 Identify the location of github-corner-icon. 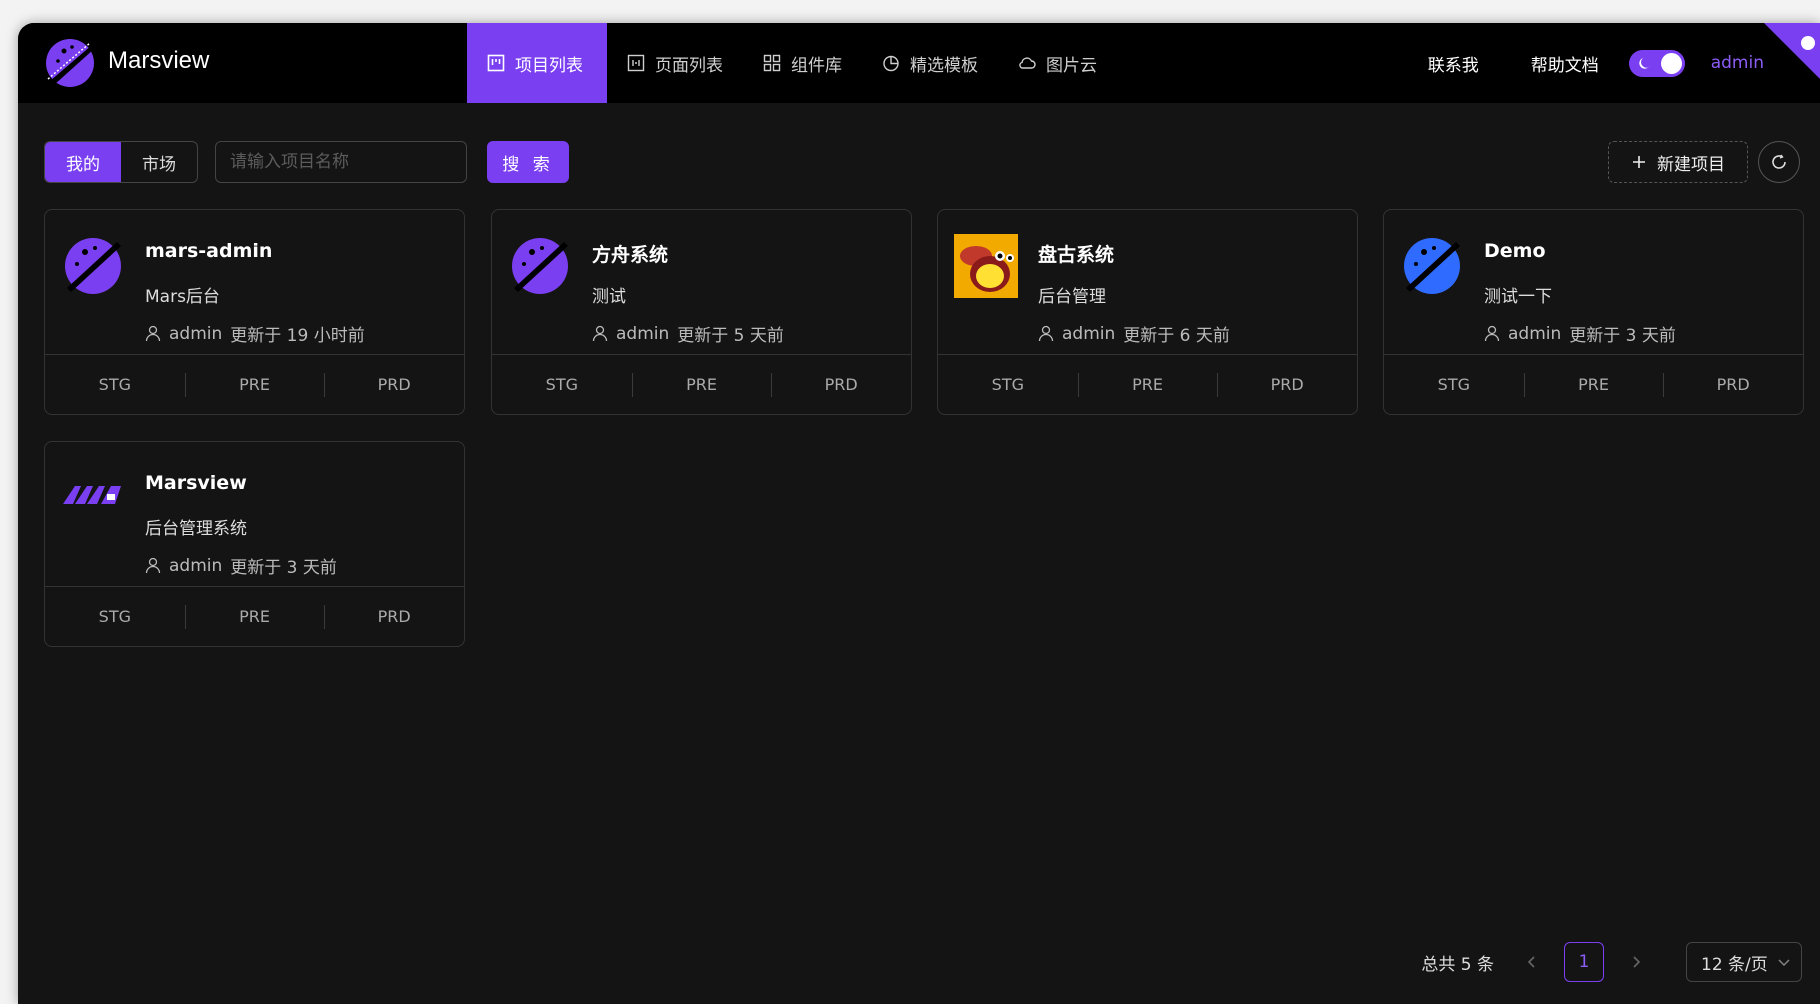
(1792, 51).